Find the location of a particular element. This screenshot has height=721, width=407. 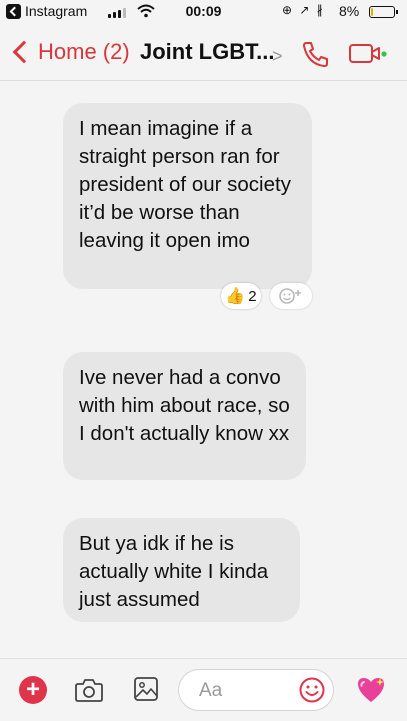

thumbs-up-icon: 👍 is located at coordinates (235, 296).